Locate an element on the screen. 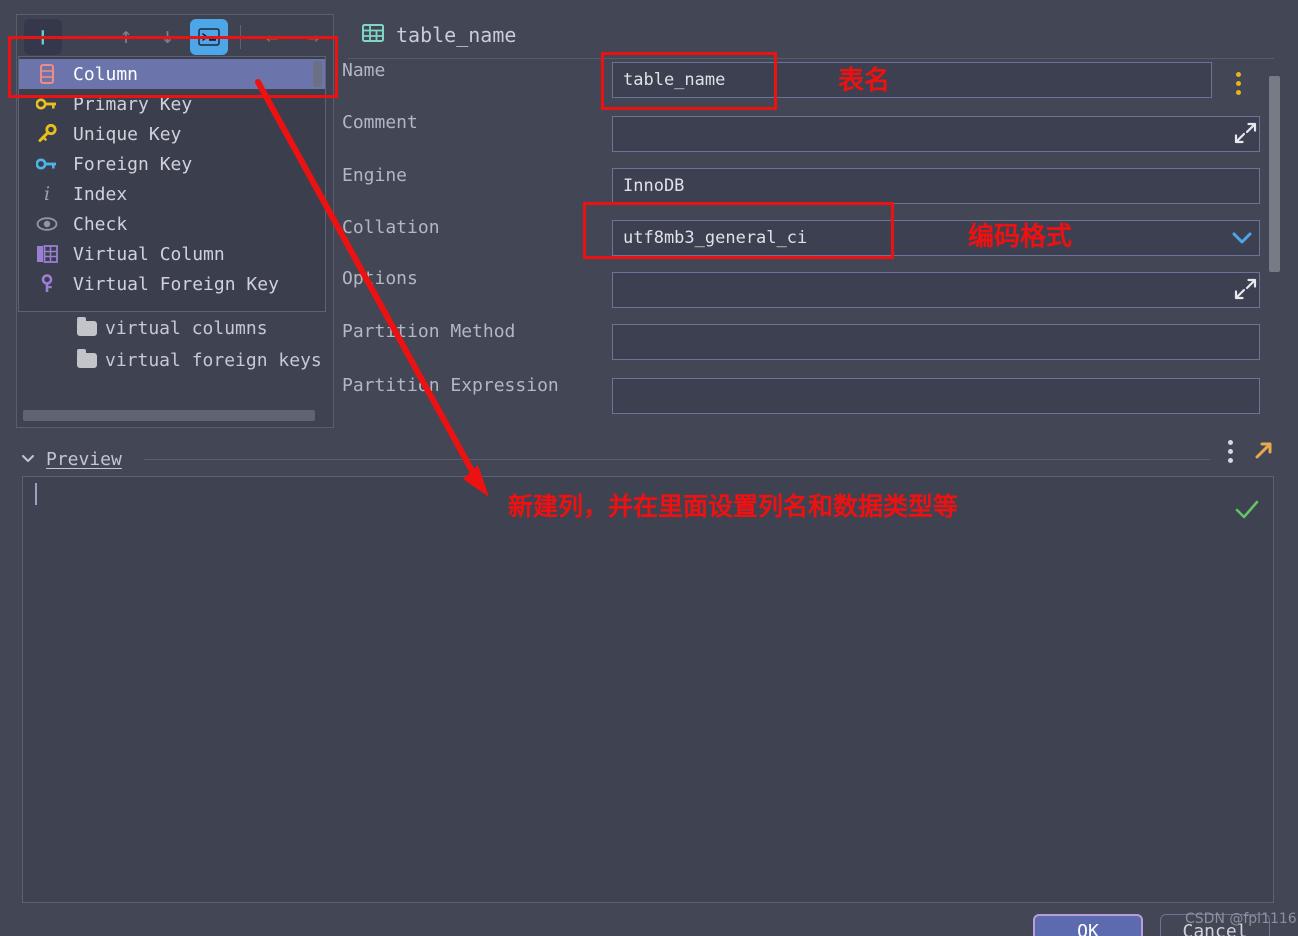 This screenshot has width=1298, height=936. tree-item-virtual-foreign-keys: virtual foreign keys is located at coordinates (169, 360).